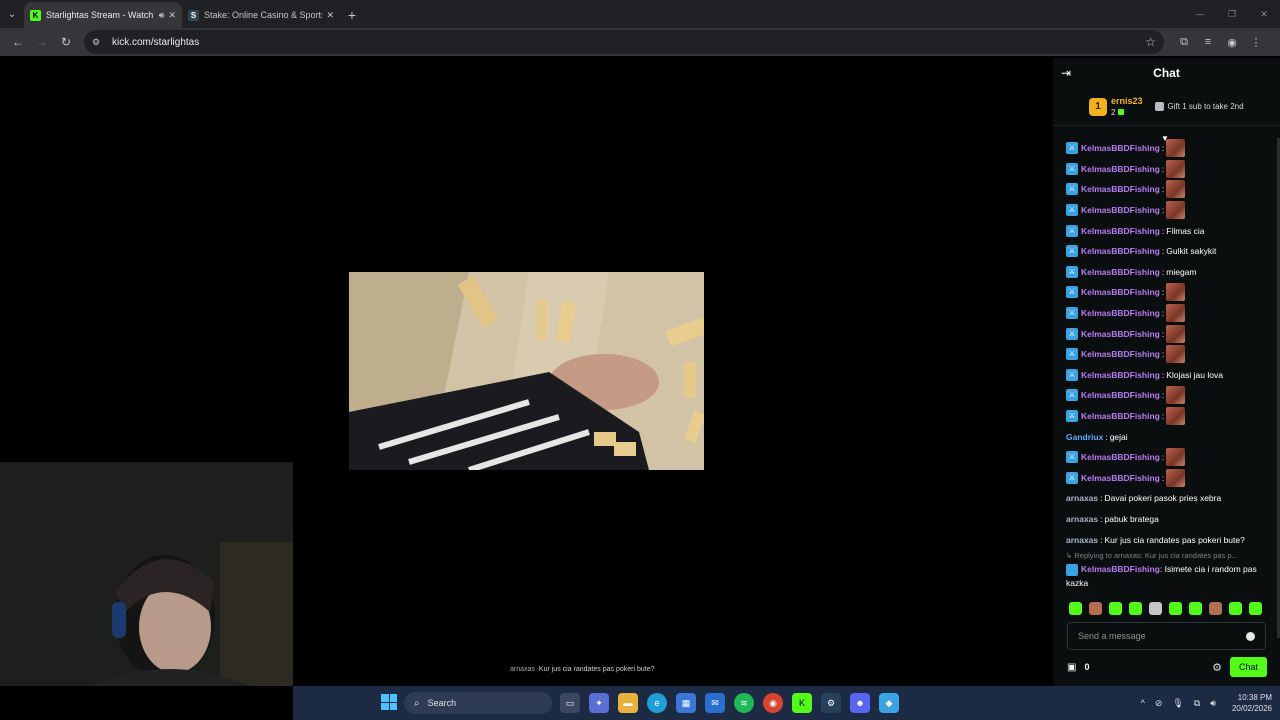  Describe the element at coordinates (628, 703) in the screenshot. I see `file-explorer-icon: ▬` at that location.